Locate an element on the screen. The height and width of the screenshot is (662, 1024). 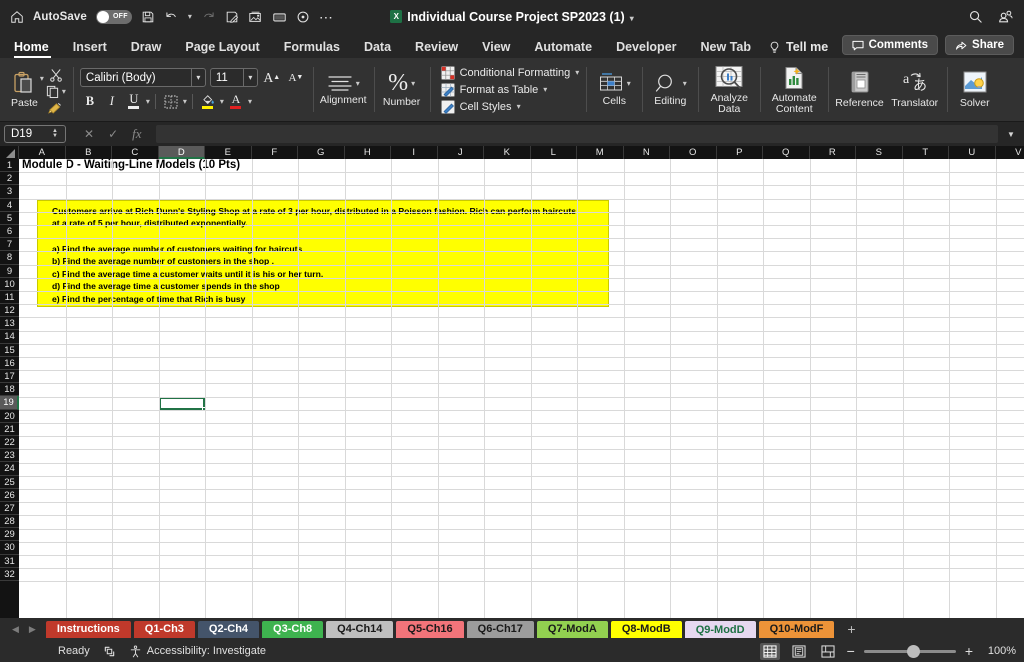
conditional-formatting-button: Conditional Formatting ▾ is located at coordinates (509, 72).